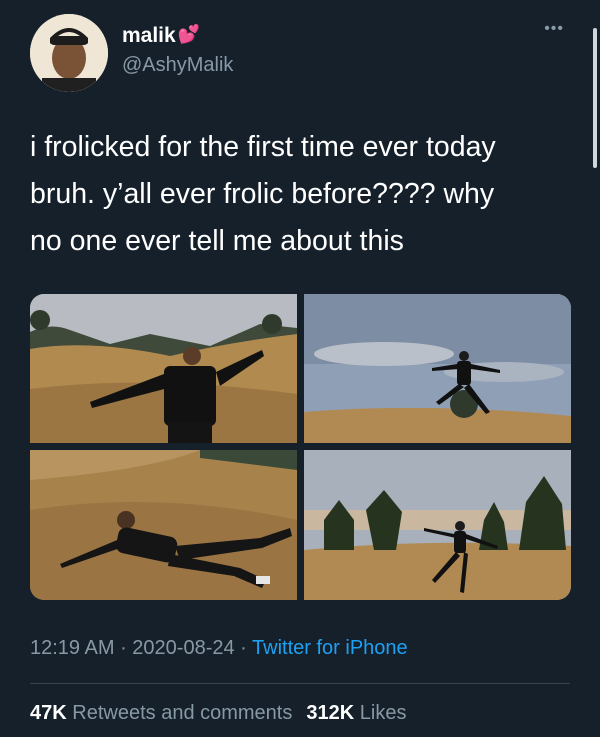 The image size is (600, 737). Describe the element at coordinates (69, 53) in the screenshot. I see `avatar` at that location.